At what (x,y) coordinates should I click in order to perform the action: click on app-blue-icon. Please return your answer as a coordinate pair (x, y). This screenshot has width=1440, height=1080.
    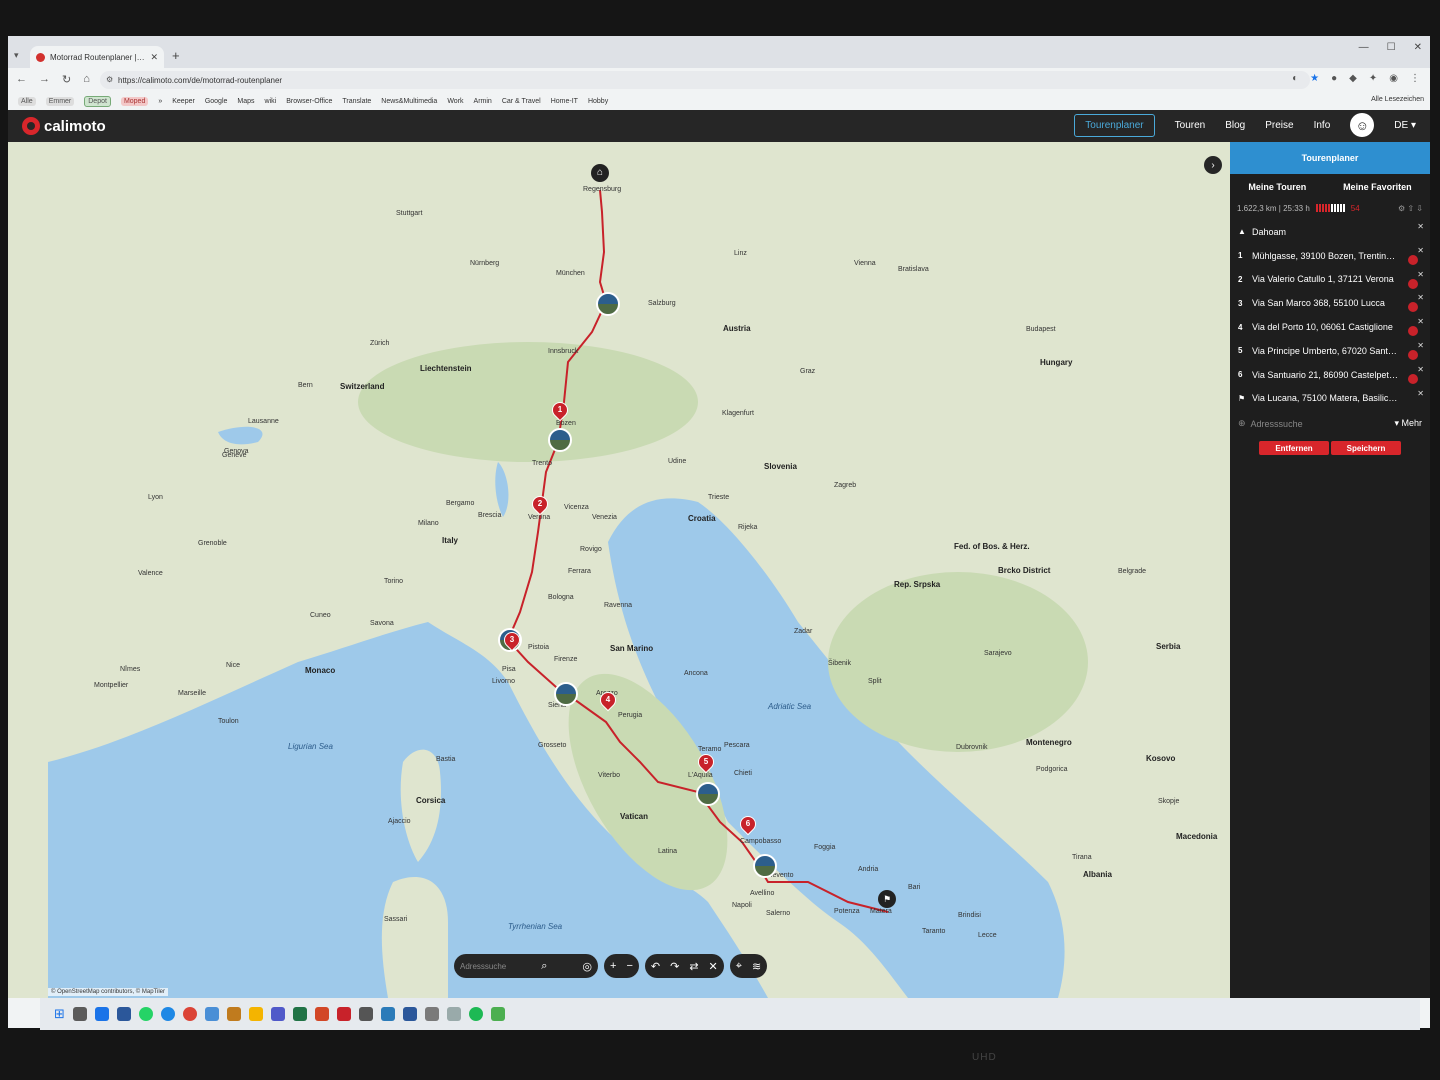
    Looking at the image, I should click on (387, 1014).